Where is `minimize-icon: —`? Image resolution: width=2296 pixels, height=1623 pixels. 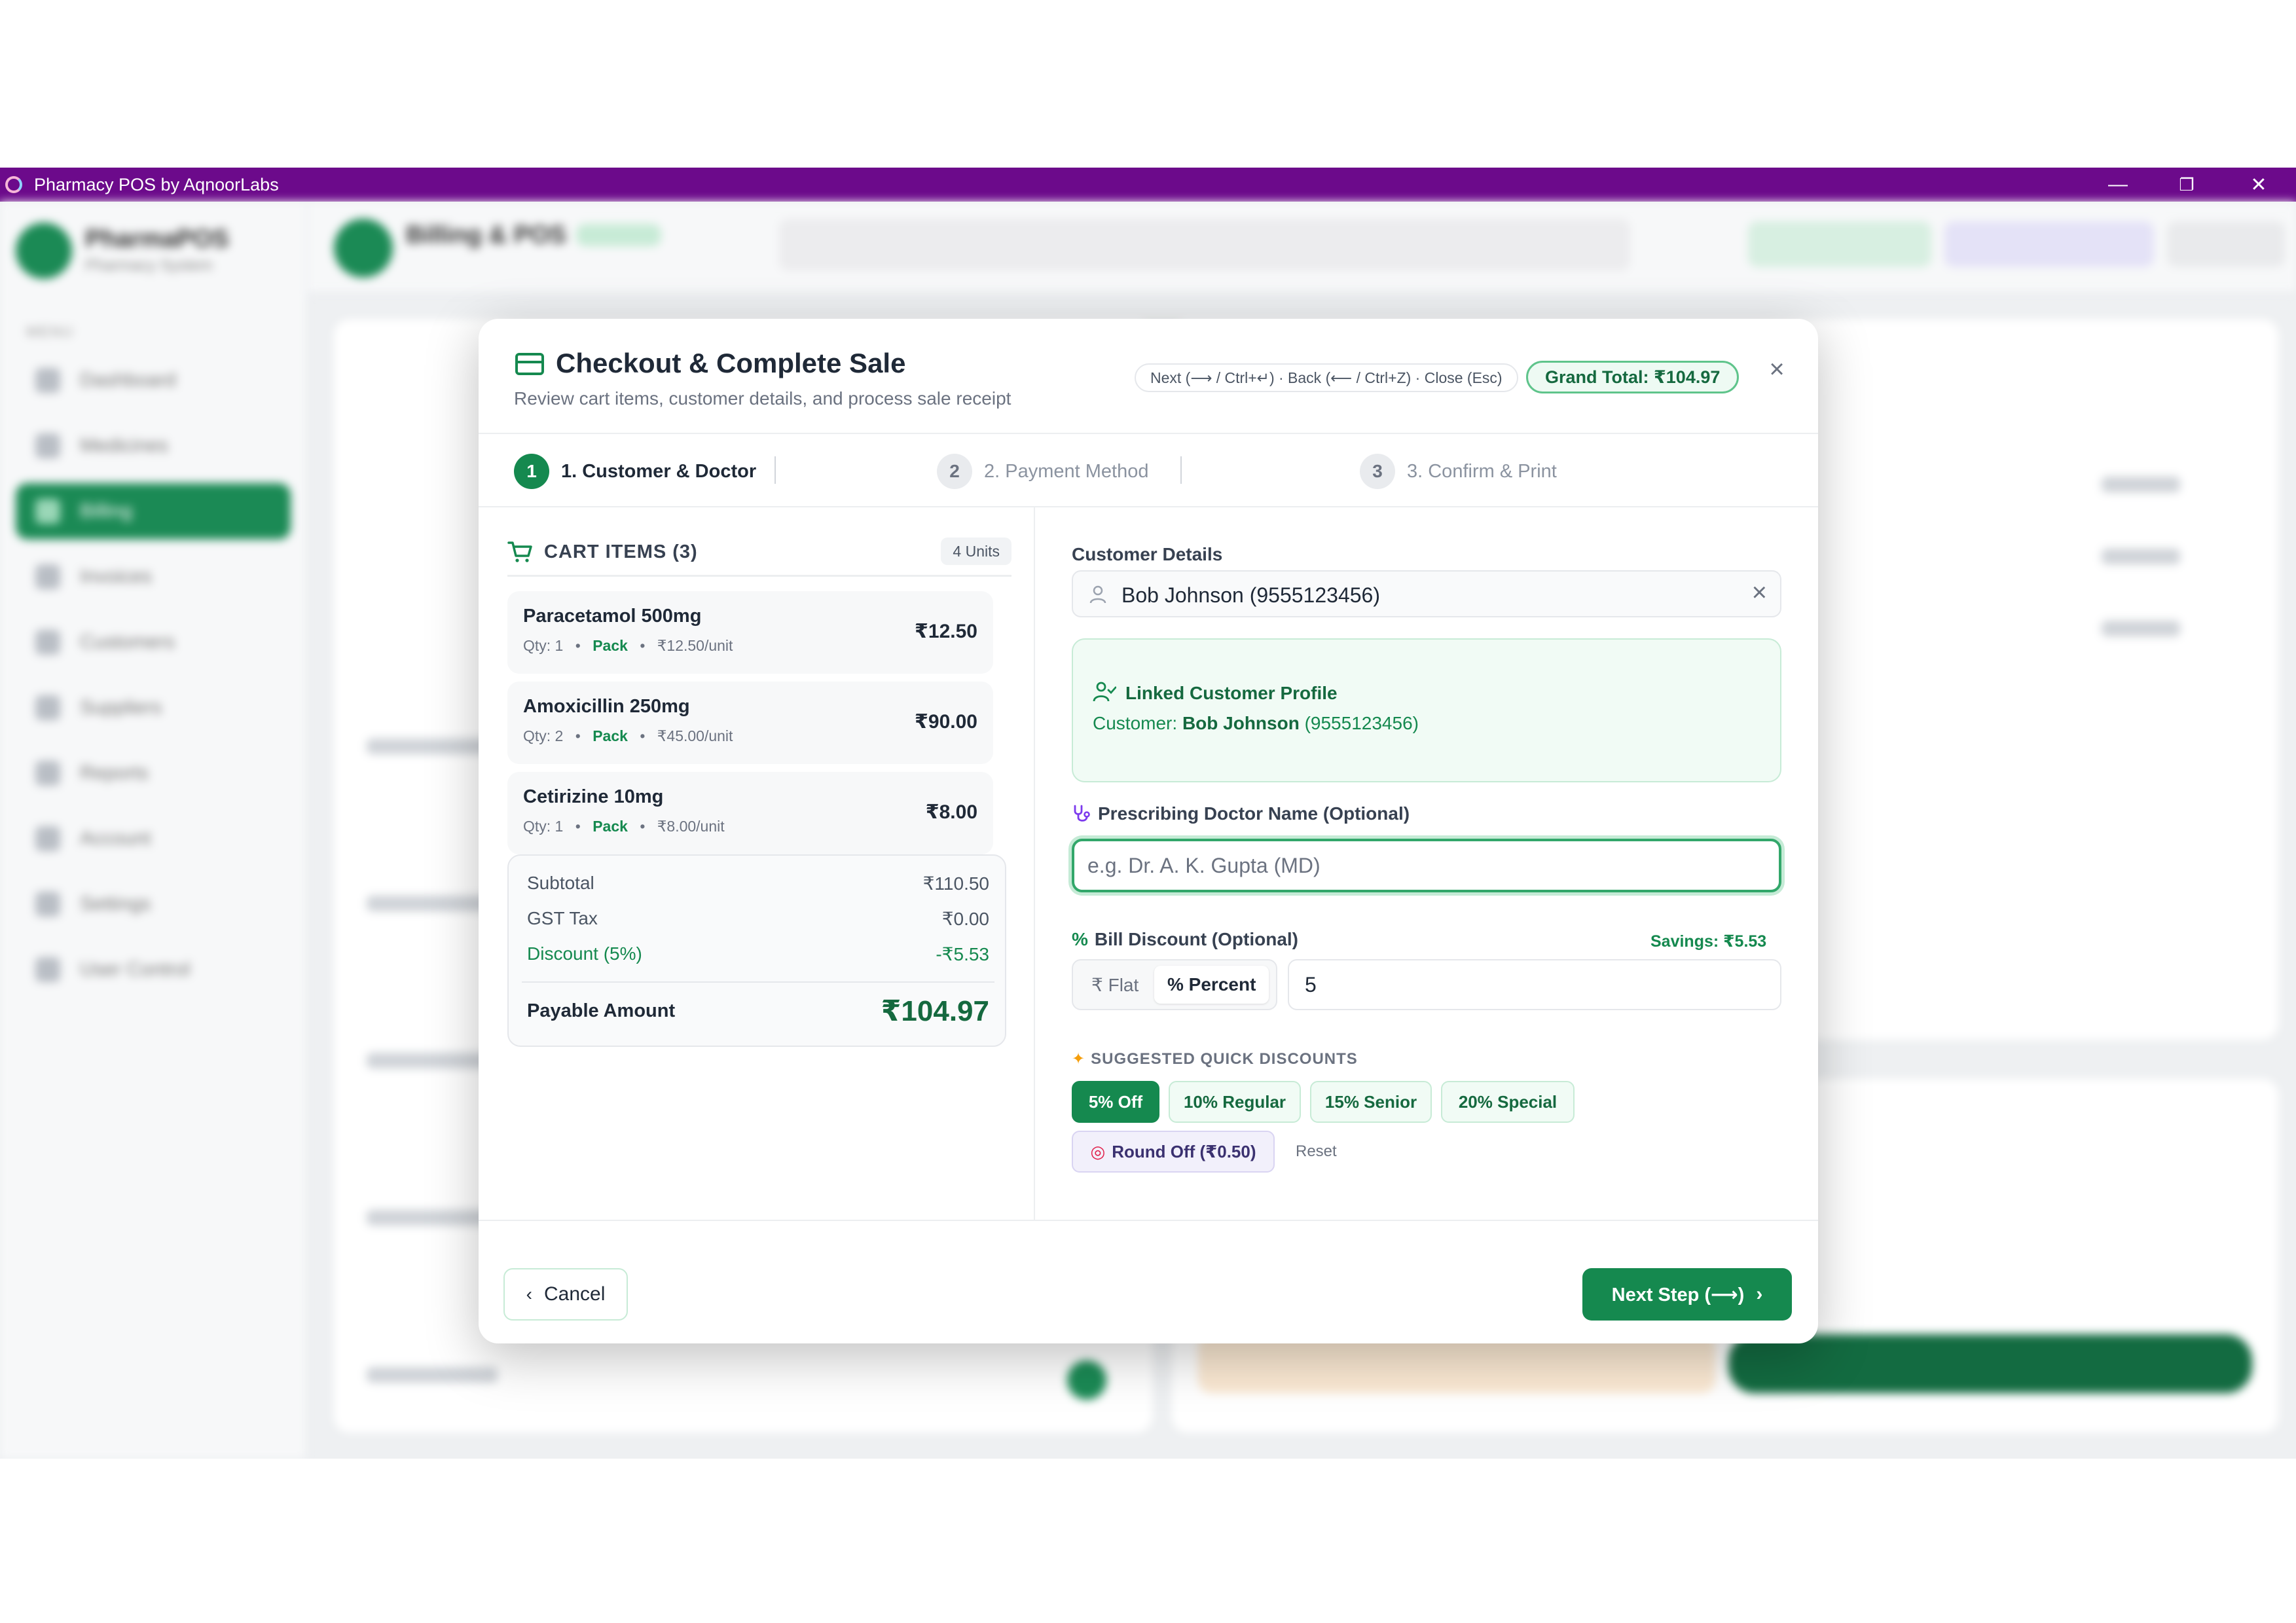 minimize-icon: — is located at coordinates (2118, 185).